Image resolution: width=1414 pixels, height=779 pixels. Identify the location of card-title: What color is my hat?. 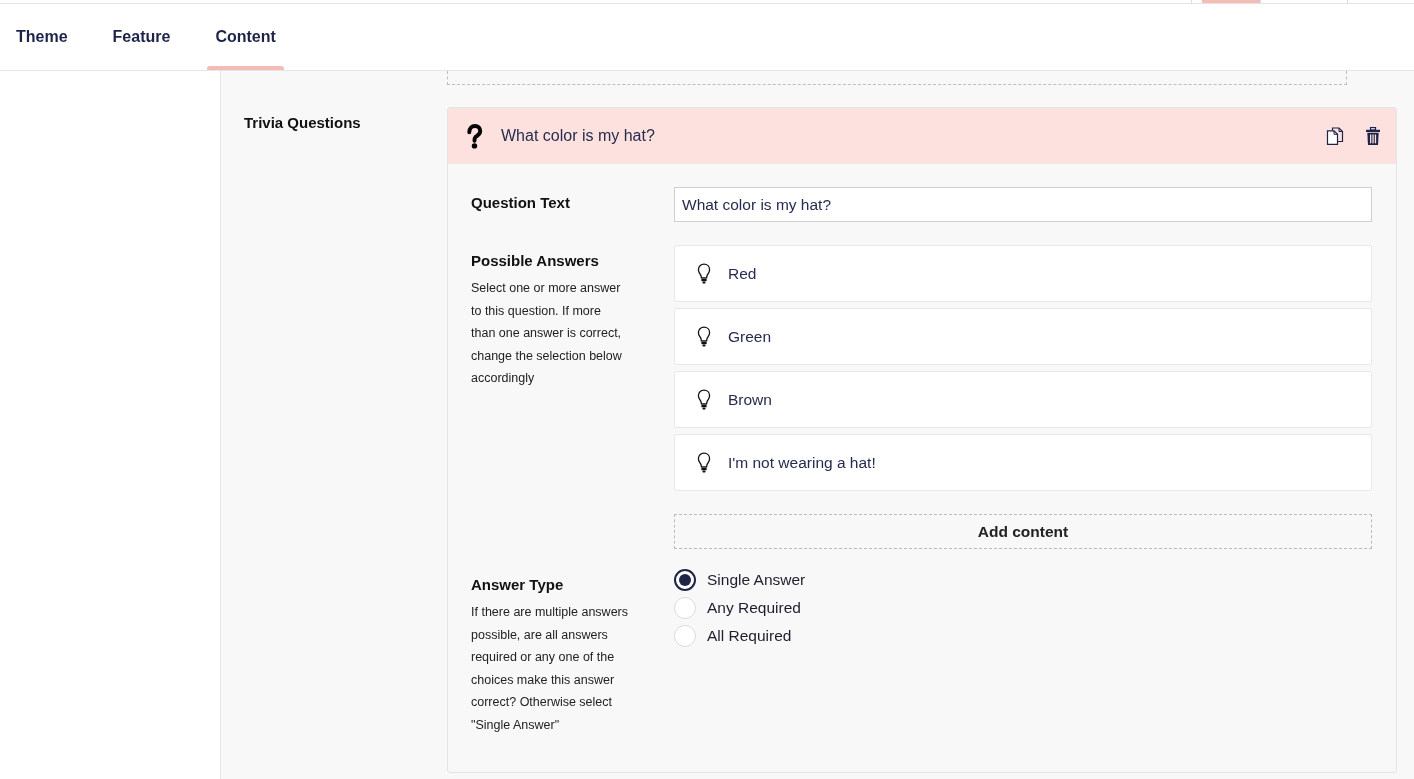
(578, 136).